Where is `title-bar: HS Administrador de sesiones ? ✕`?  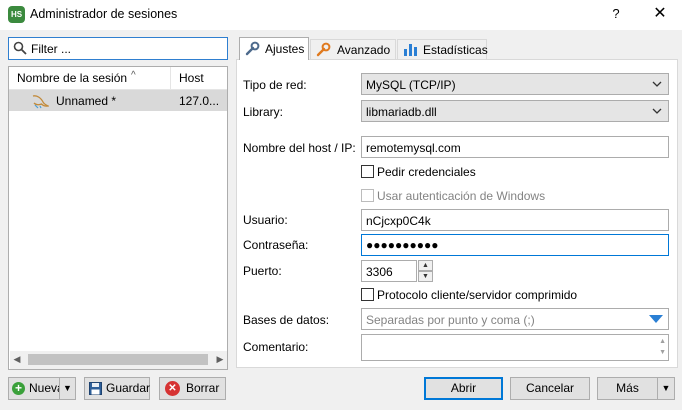
title-bar: HS Administrador de sesiones ? ✕ is located at coordinates (341, 15).